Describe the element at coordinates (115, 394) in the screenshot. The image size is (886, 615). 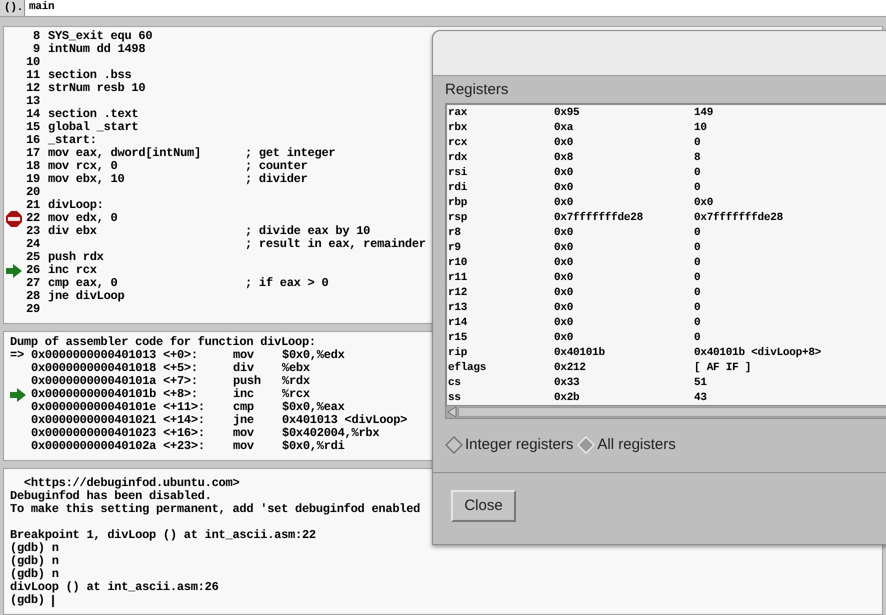
I see `instruction-address: 0x000000000040101b <+8>:` at that location.